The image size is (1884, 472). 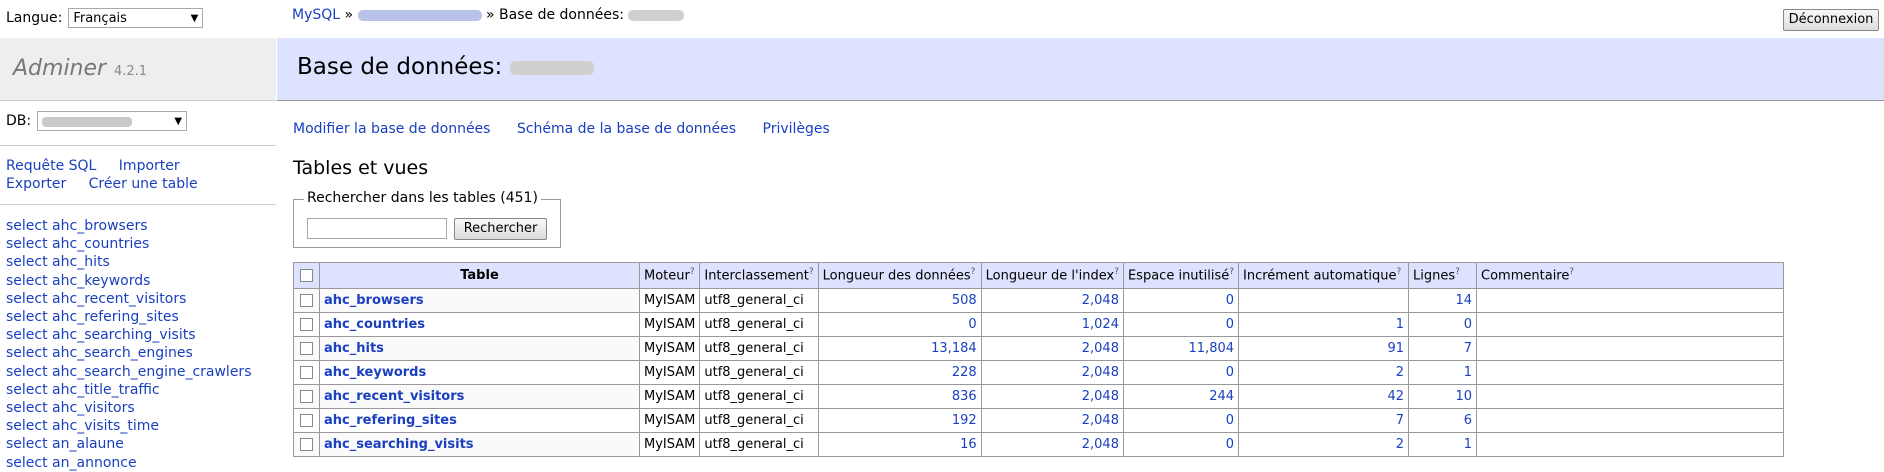 What do you see at coordinates (316, 15) in the screenshot?
I see `breadcrumb-mysql: MySQL` at bounding box center [316, 15].